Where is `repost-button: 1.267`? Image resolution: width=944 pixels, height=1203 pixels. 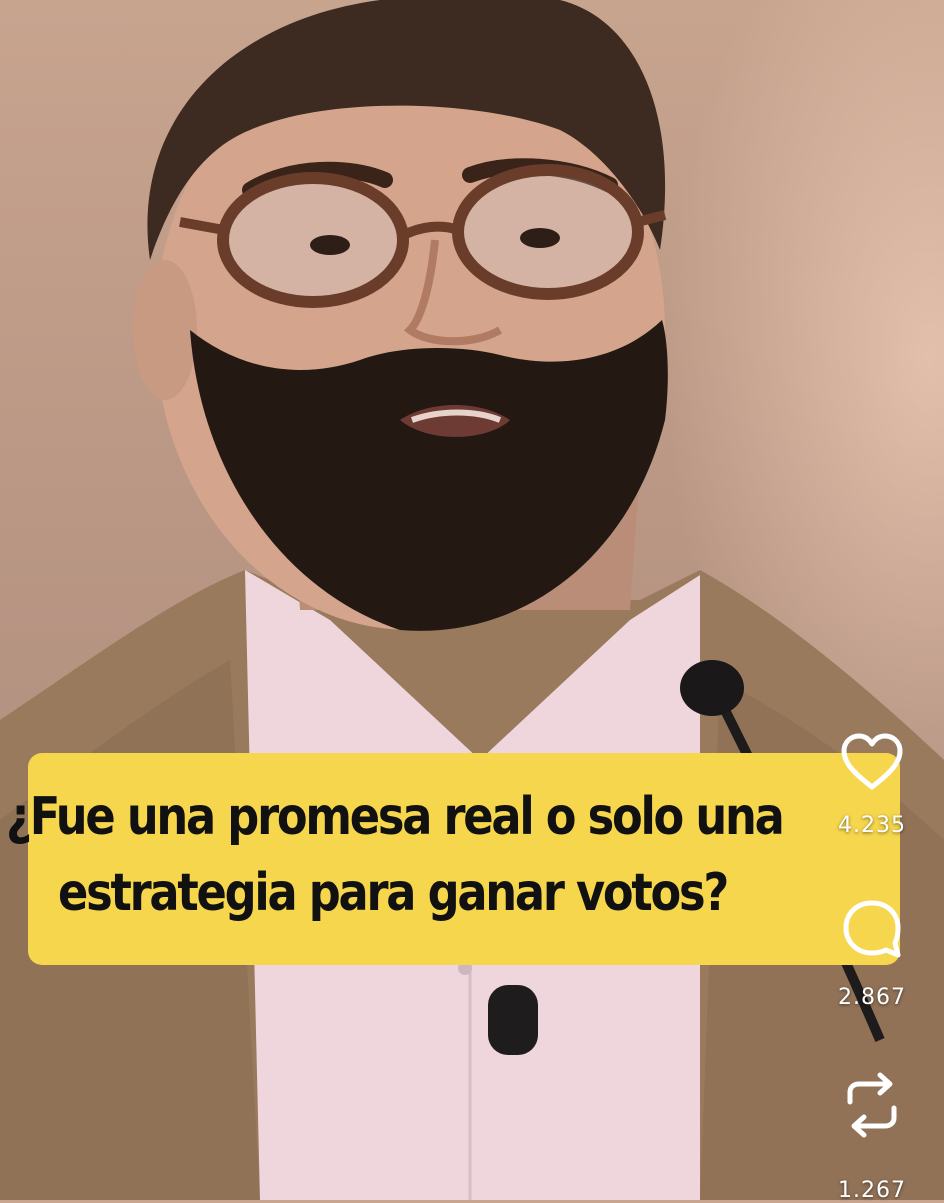 repost-button: 1.267 is located at coordinates (872, 1137).